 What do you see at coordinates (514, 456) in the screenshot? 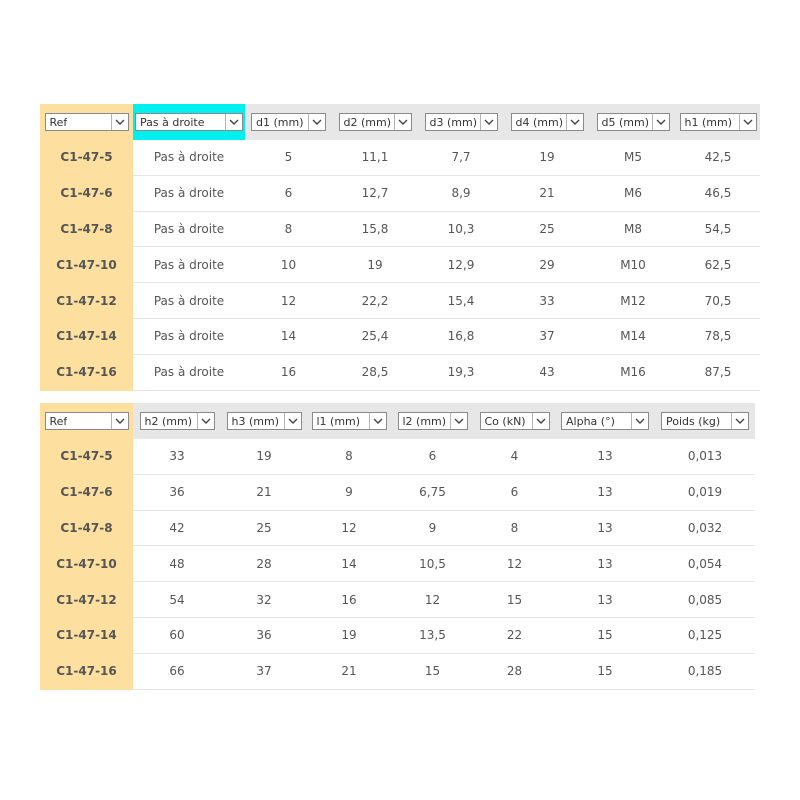
I see `table-cell: 4` at bounding box center [514, 456].